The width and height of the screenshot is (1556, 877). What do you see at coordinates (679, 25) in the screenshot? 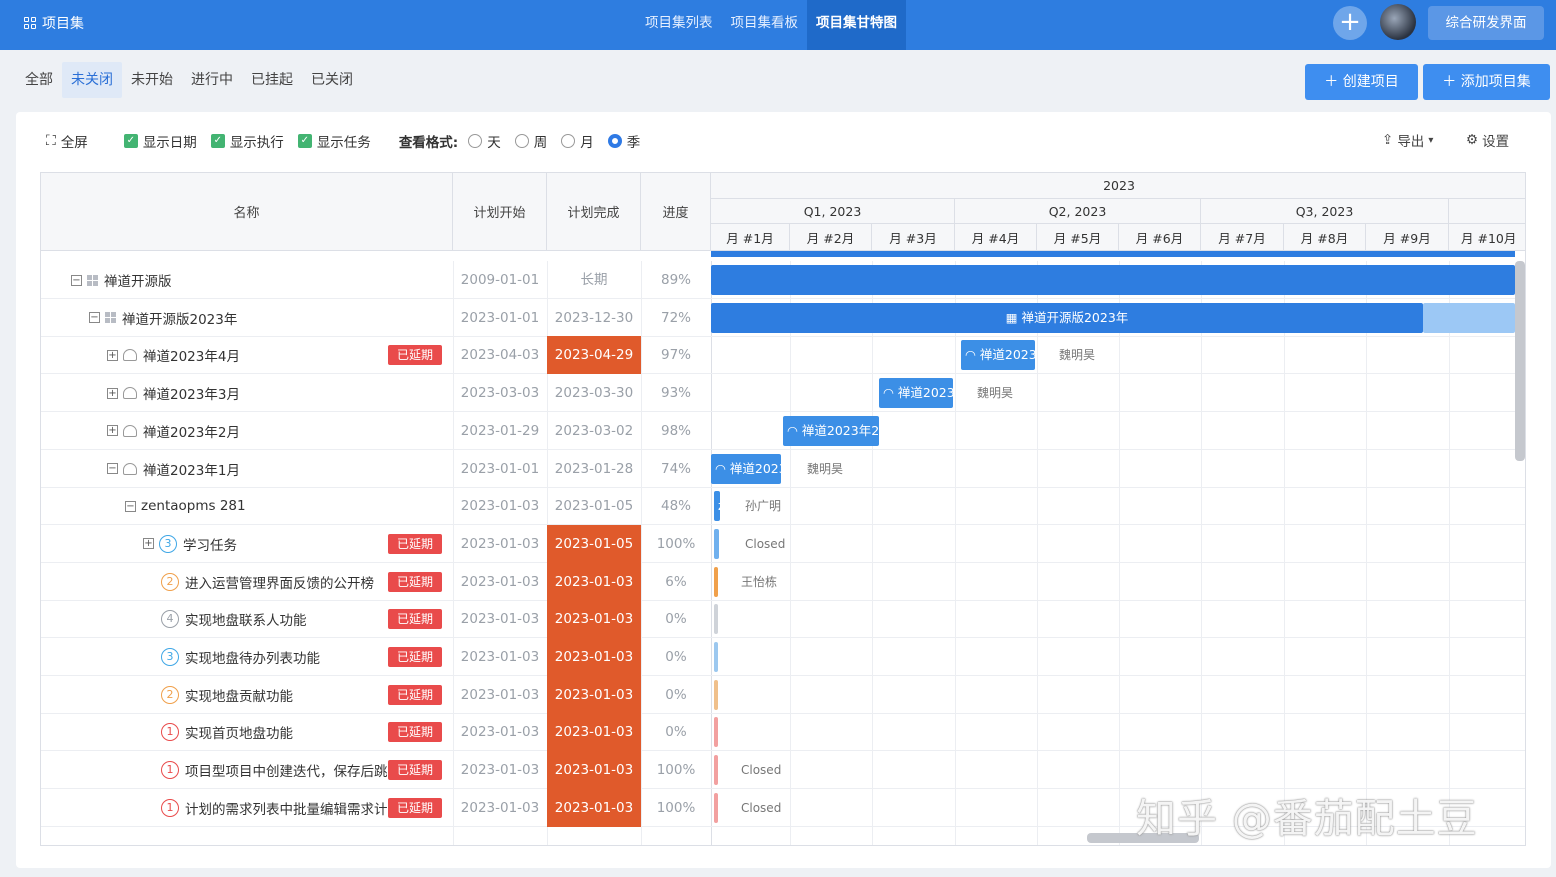
I see `tab-program-list: 项目集列表` at bounding box center [679, 25].